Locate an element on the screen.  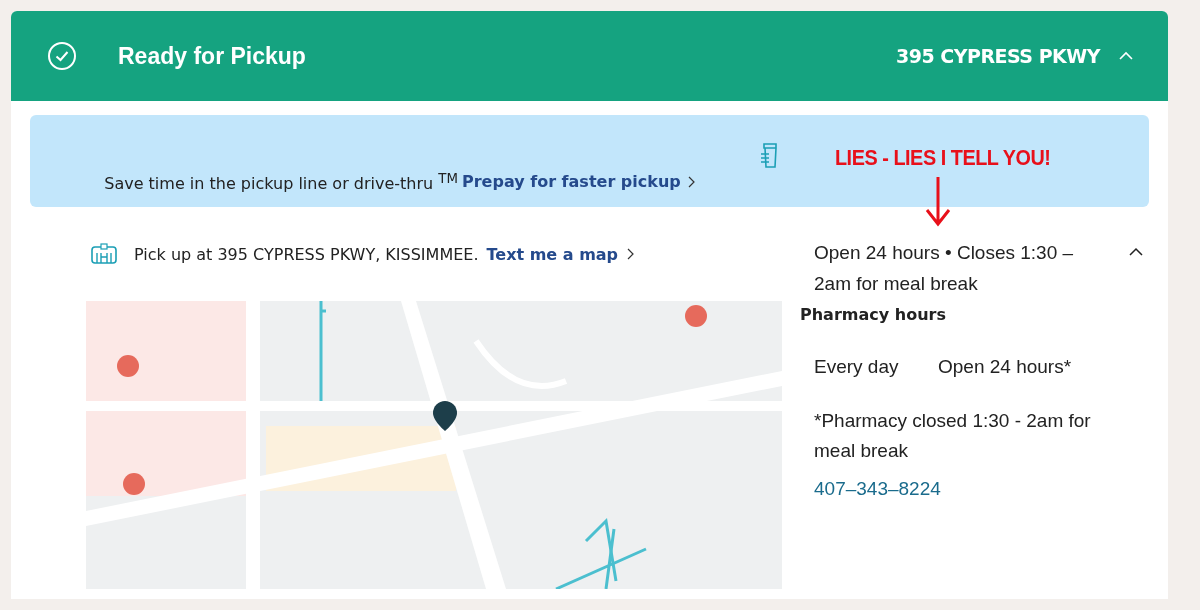
check-circle-icon is located at coordinates (62, 56).